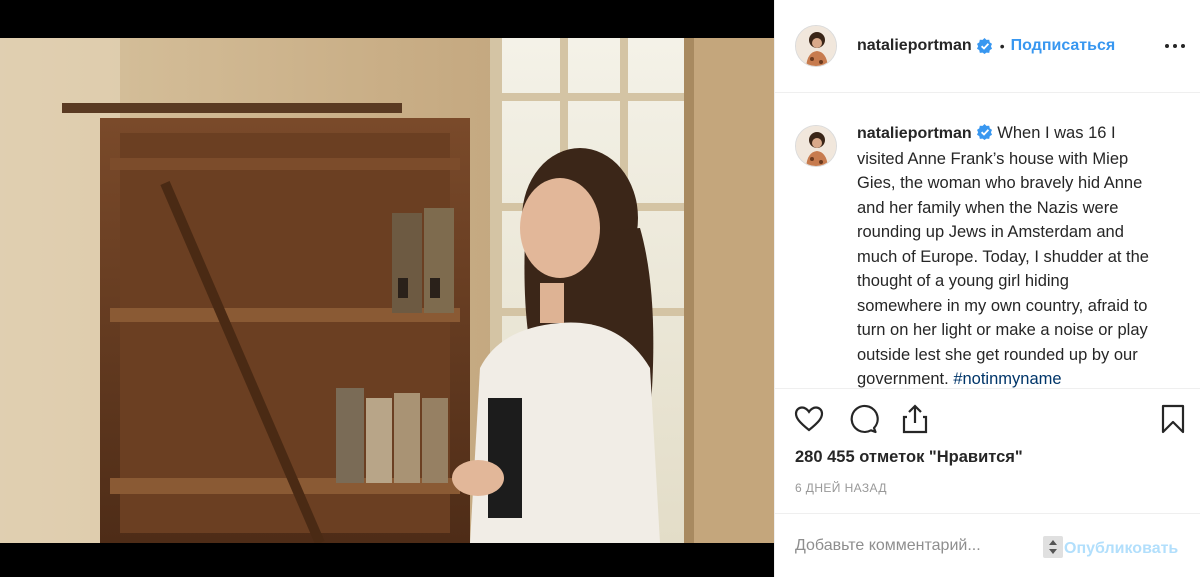 The height and width of the screenshot is (577, 1200). What do you see at coordinates (910, 545) in the screenshot?
I see `comment-input` at bounding box center [910, 545].